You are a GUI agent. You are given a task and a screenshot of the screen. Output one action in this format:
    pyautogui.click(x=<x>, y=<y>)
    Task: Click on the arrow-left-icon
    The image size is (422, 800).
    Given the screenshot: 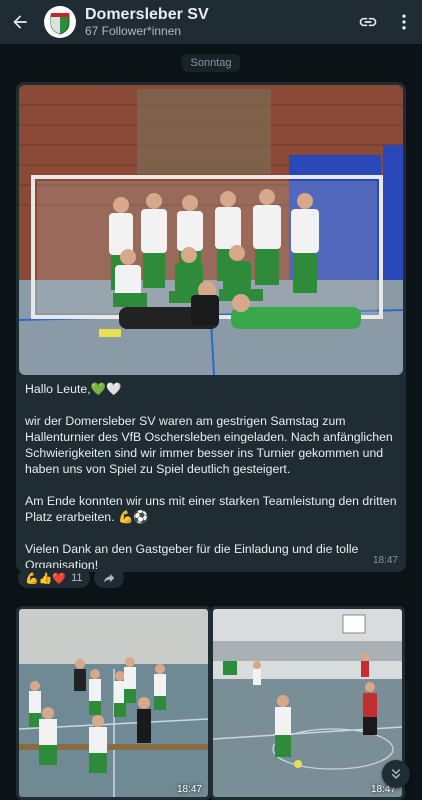 What is the action you would take?
    pyautogui.click(x=20, y=22)
    